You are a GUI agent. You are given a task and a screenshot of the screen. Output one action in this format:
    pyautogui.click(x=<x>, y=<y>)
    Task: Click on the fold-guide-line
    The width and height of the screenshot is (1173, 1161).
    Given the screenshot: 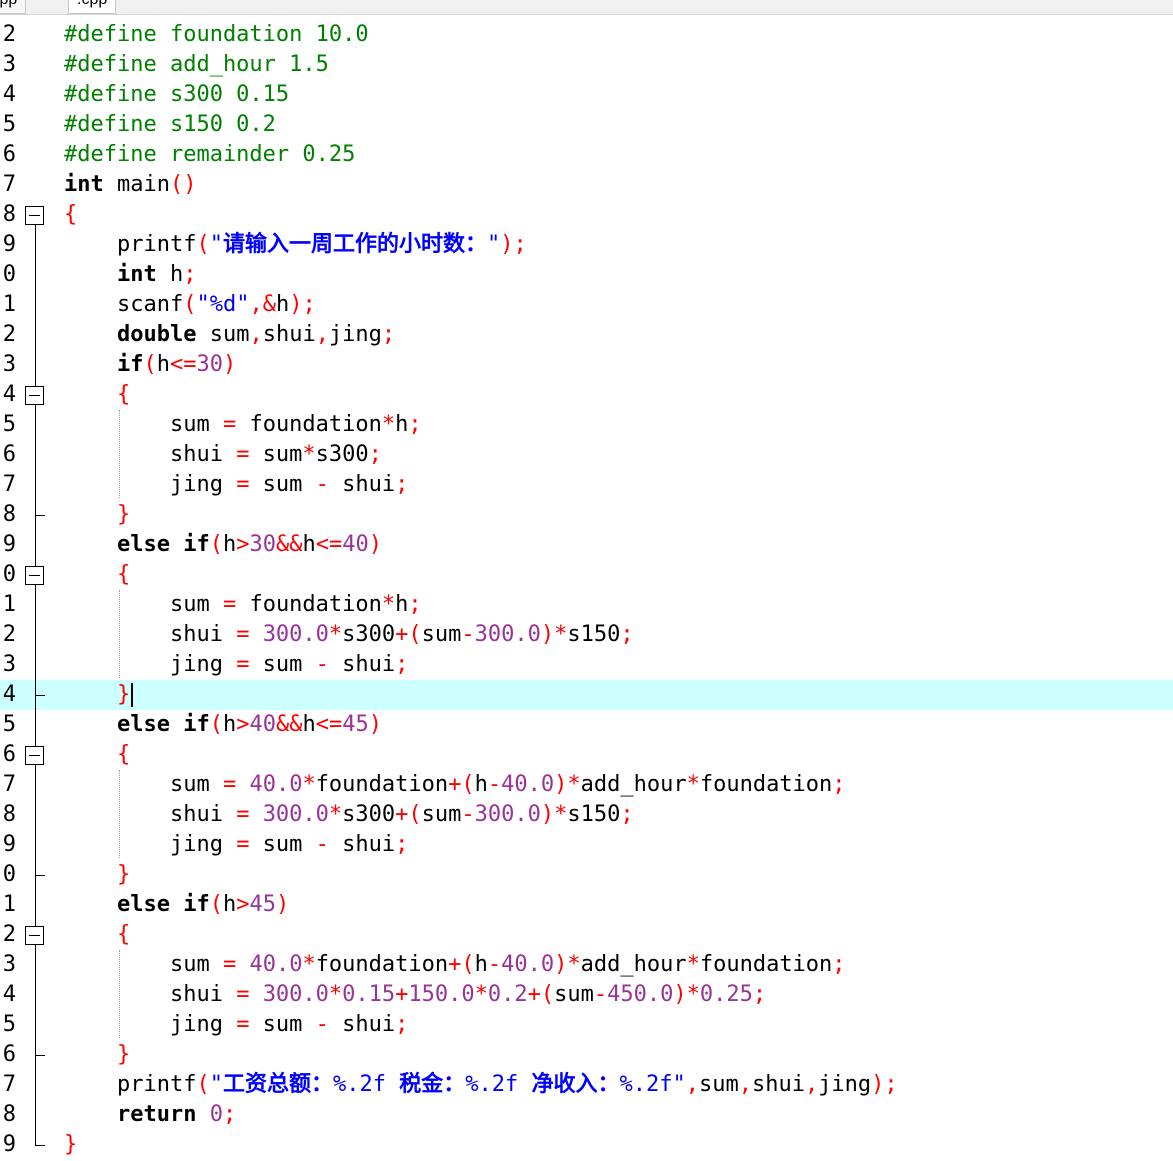 What is the action you would take?
    pyautogui.click(x=35, y=684)
    